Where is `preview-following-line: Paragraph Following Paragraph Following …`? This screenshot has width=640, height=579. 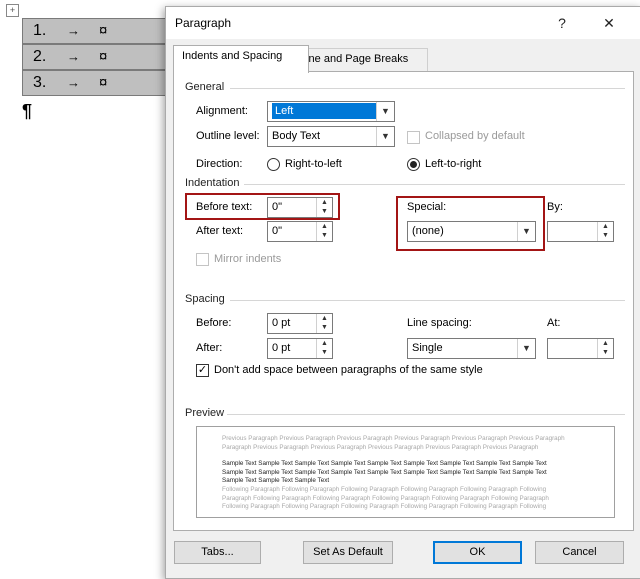
preview-following-line: Paragraph Following Paragraph Following … is located at coordinates (385, 498).